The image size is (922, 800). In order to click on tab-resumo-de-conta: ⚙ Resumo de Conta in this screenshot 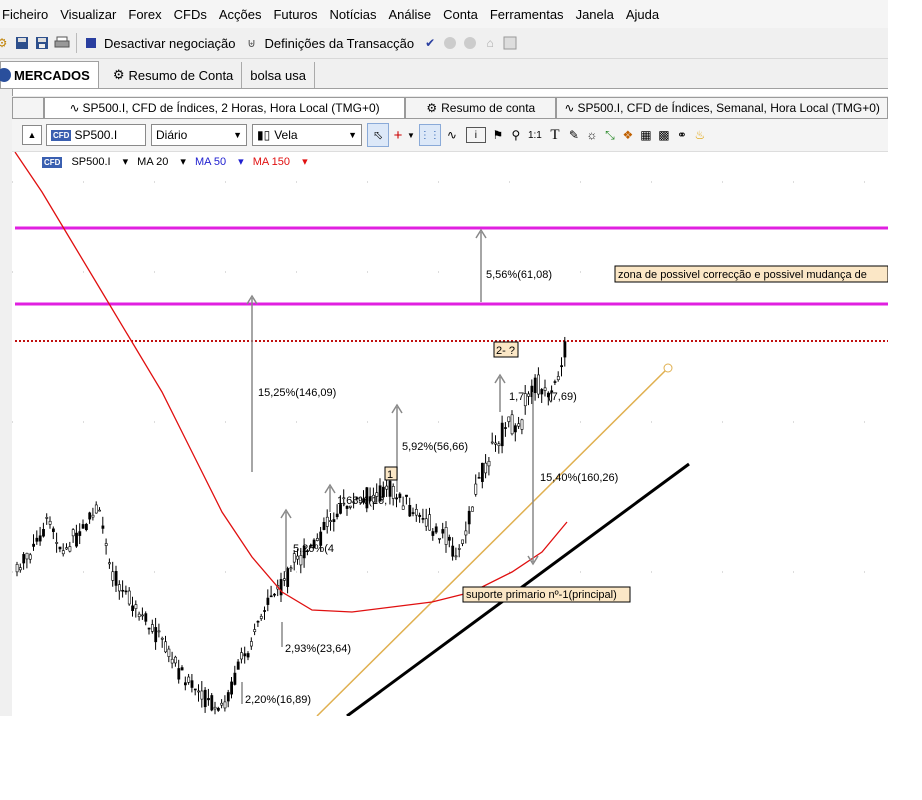, I will do `click(171, 75)`.